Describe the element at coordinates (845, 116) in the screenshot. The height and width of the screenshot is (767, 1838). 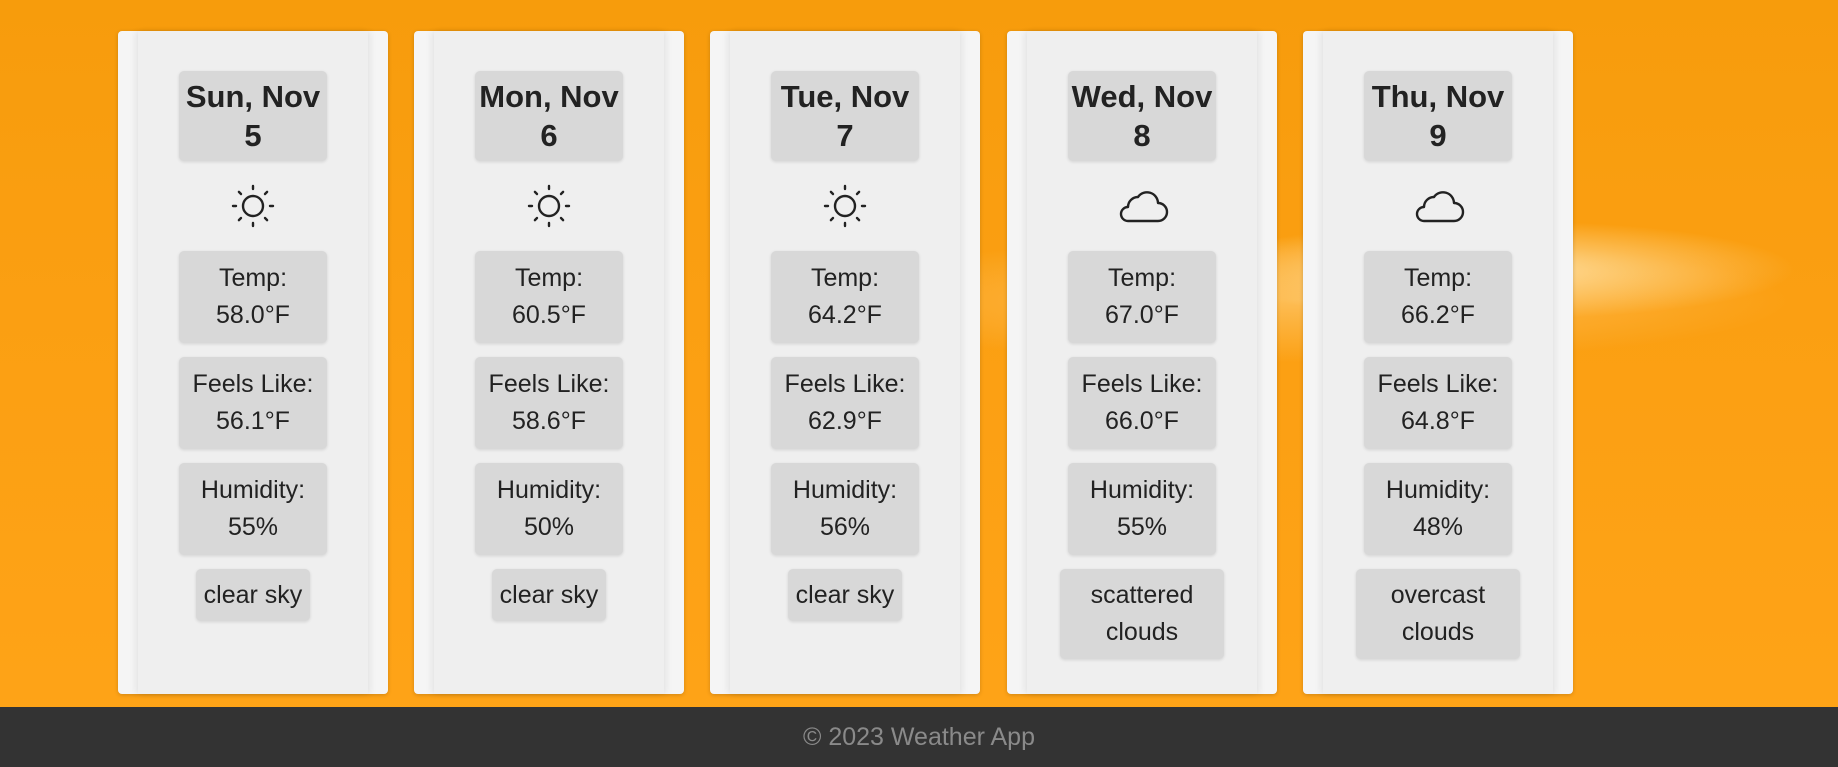
I see `day-date: Tue, Nov 7` at that location.